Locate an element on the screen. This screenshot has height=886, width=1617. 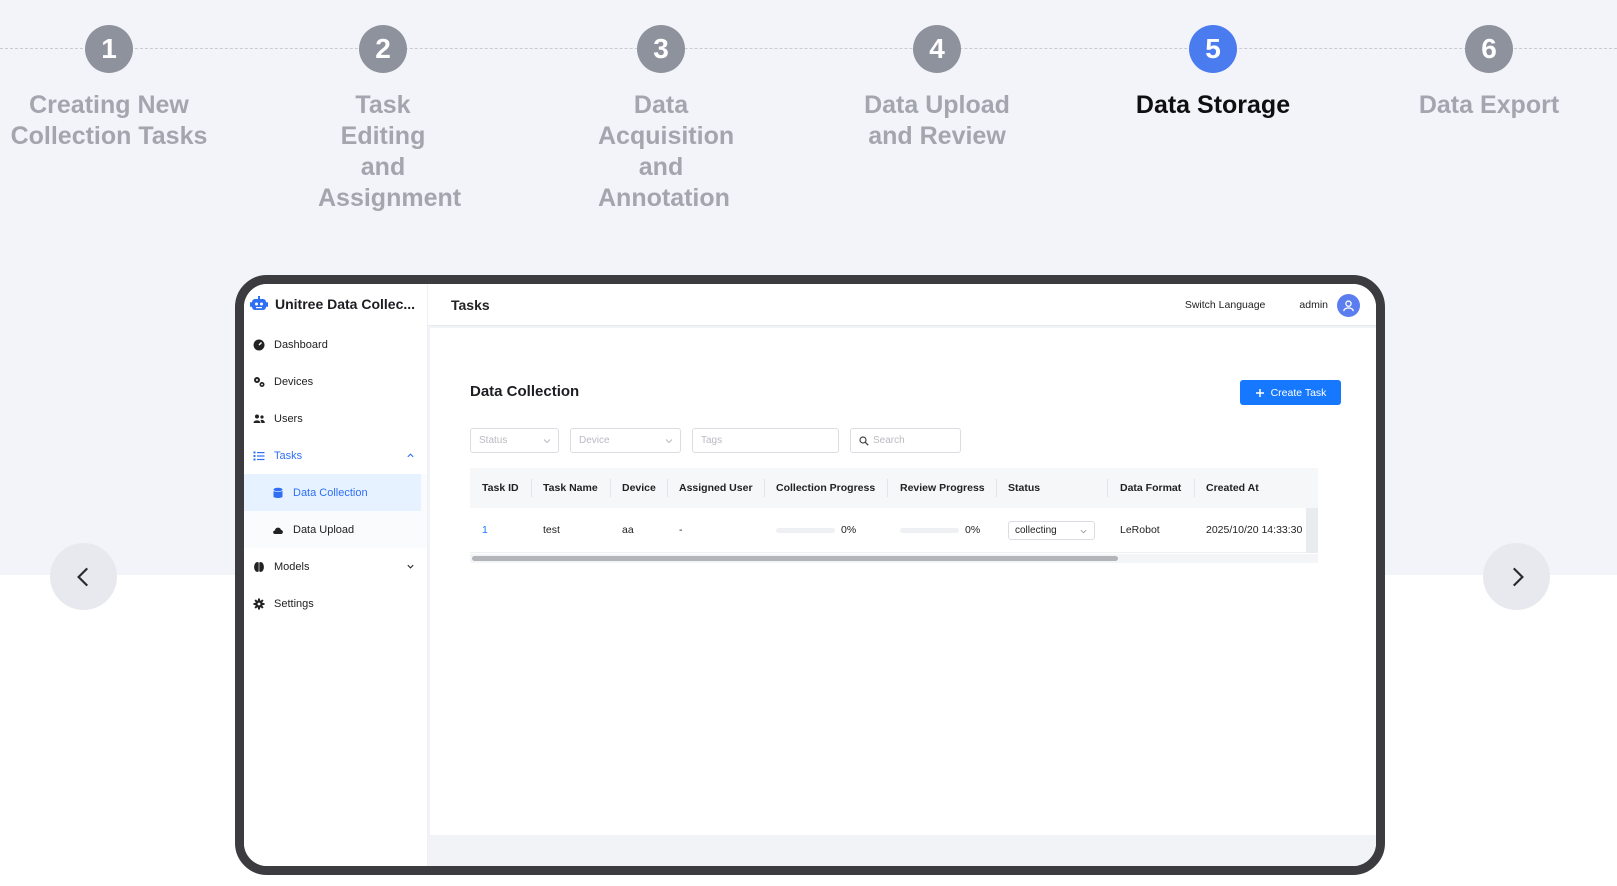
column-header-collection-progress: Collection Progress is located at coordinates (825, 488).